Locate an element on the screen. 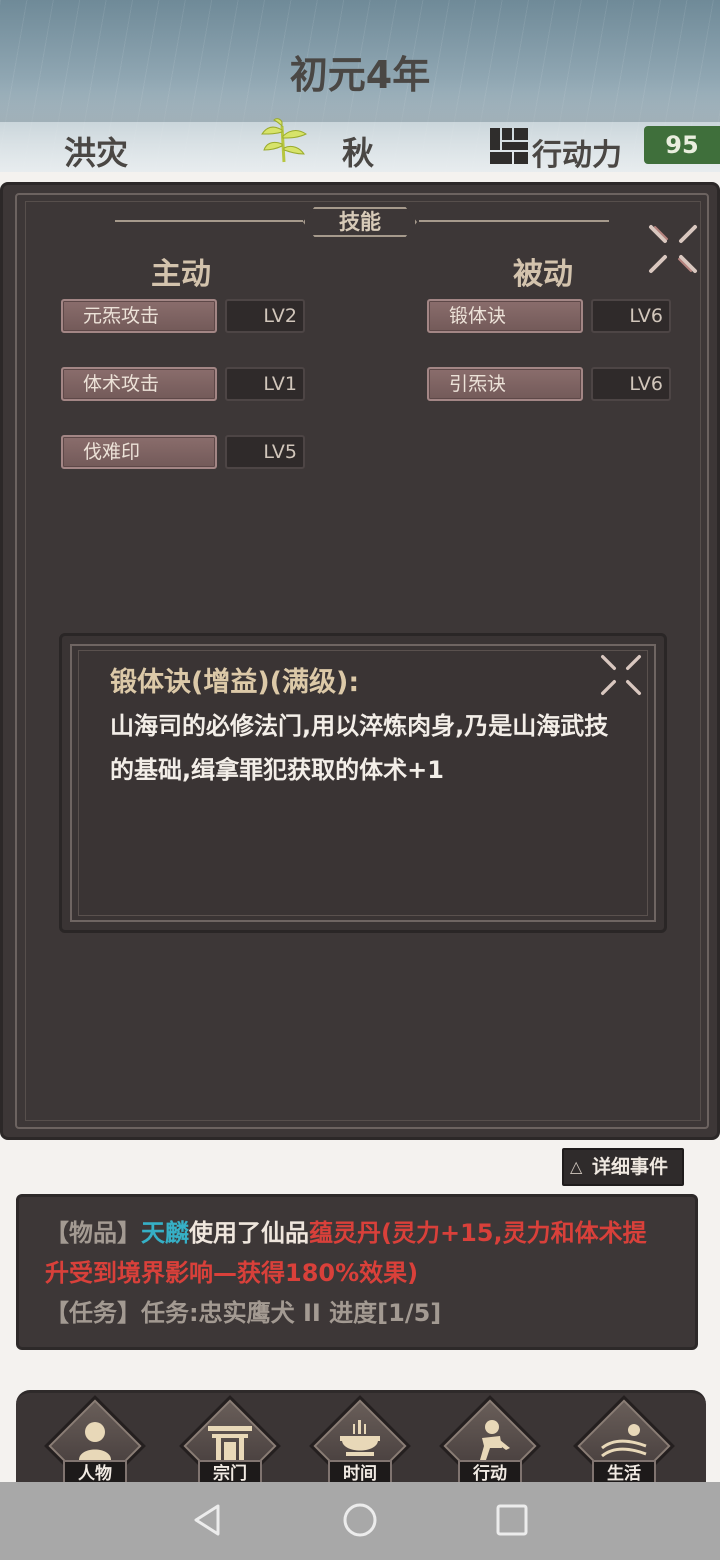 Image resolution: width=720 pixels, height=1560 pixels. skill-detail-title: 锻体诀(增益)(满级): is located at coordinates (235, 682).